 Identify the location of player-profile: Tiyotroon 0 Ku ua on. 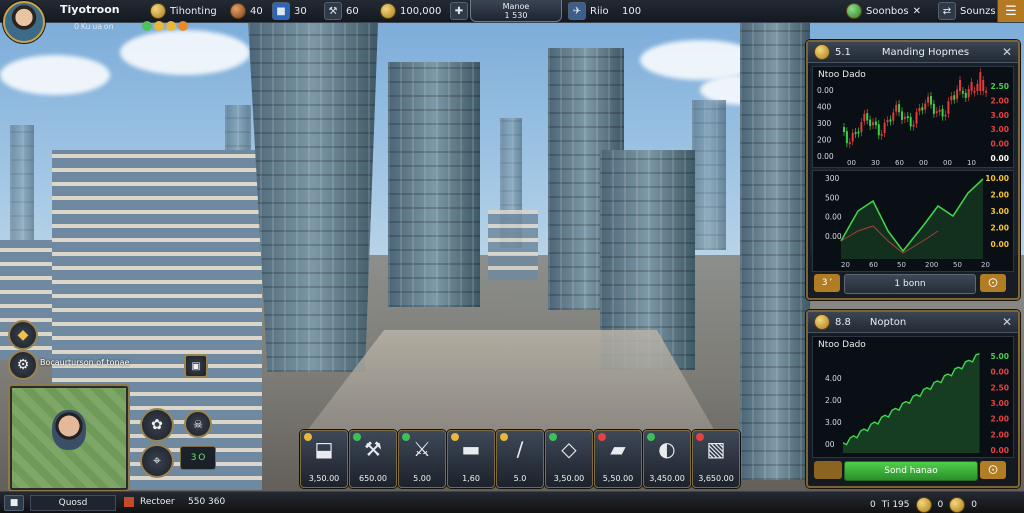
(94, 21).